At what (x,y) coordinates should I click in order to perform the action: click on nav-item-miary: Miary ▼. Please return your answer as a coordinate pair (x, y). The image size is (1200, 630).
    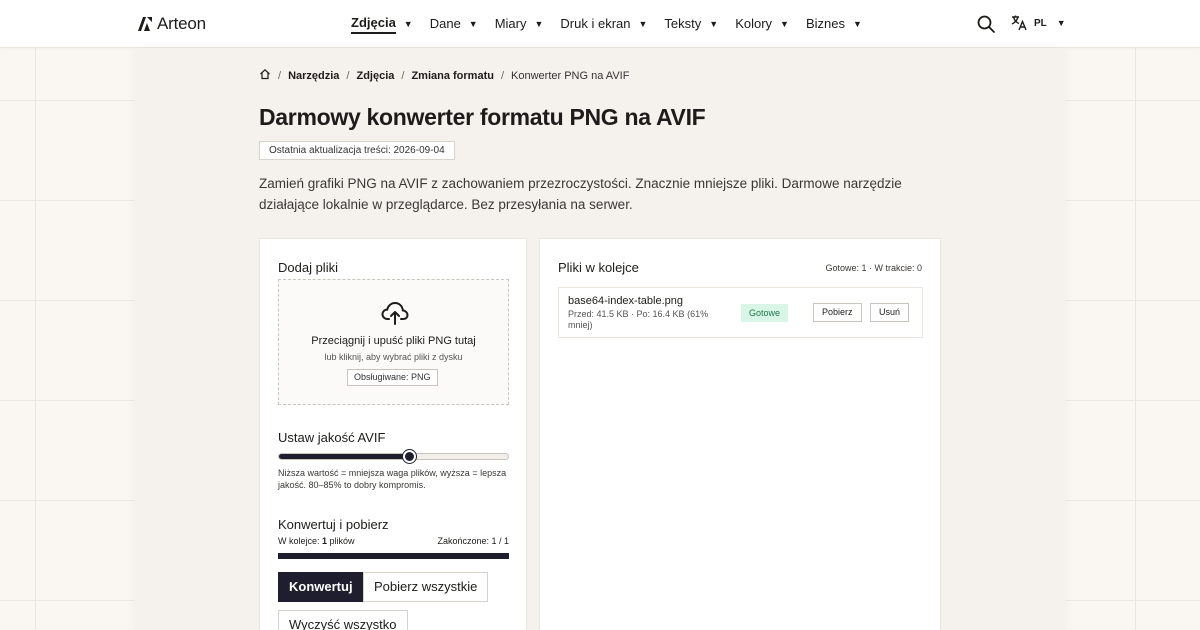
    Looking at the image, I should click on (519, 24).